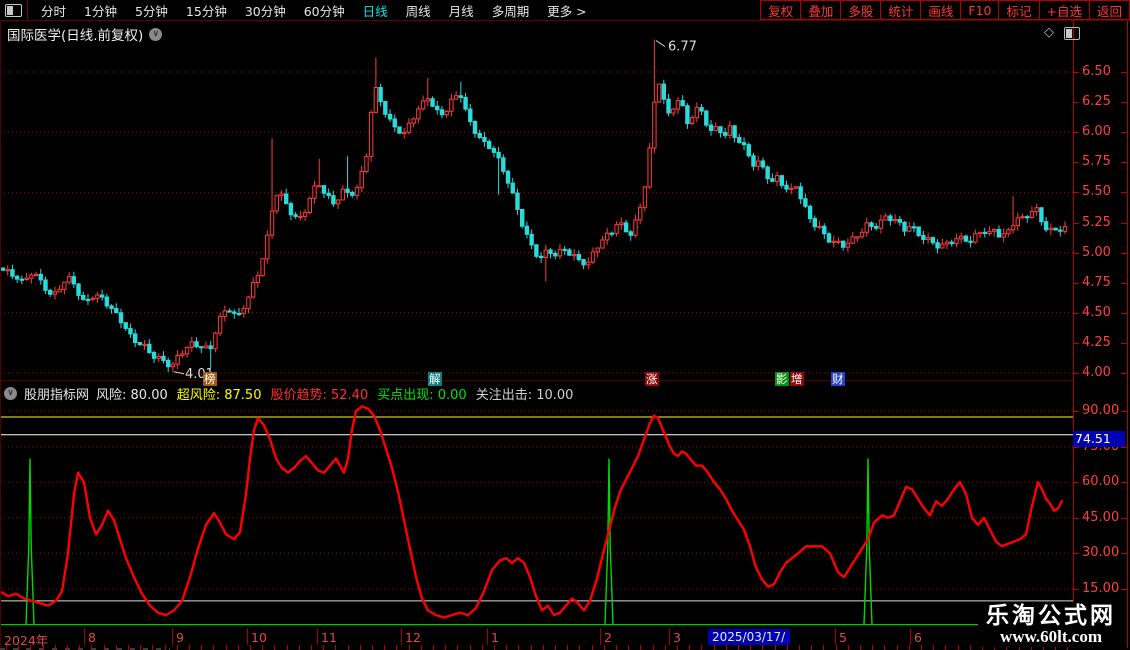 This screenshot has width=1130, height=650. What do you see at coordinates (797, 379) in the screenshot?
I see `event-badge-增: 增` at bounding box center [797, 379].